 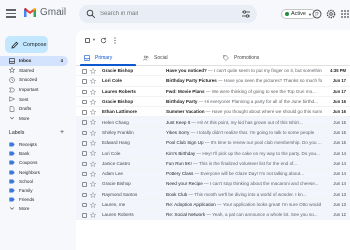 What do you see at coordinates (91, 14) in the screenshot?
I see `search-icon` at bounding box center [91, 14].